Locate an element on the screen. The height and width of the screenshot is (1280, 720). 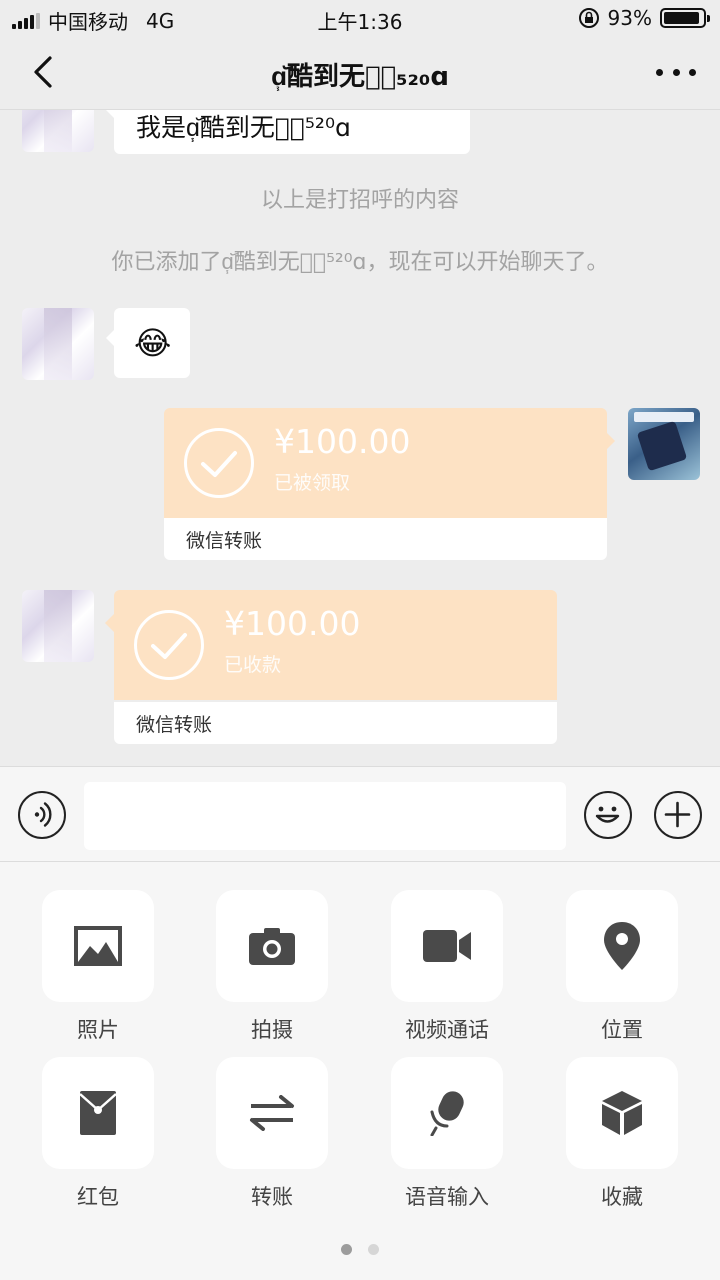
microphone-icon is located at coordinates (447, 1113).